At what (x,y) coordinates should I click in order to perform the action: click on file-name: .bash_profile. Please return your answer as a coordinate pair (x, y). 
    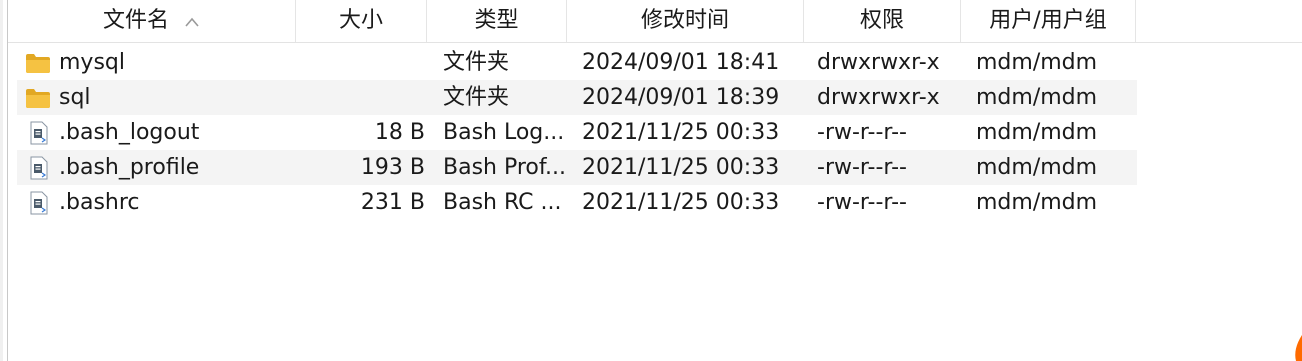
    Looking at the image, I should click on (129, 167).